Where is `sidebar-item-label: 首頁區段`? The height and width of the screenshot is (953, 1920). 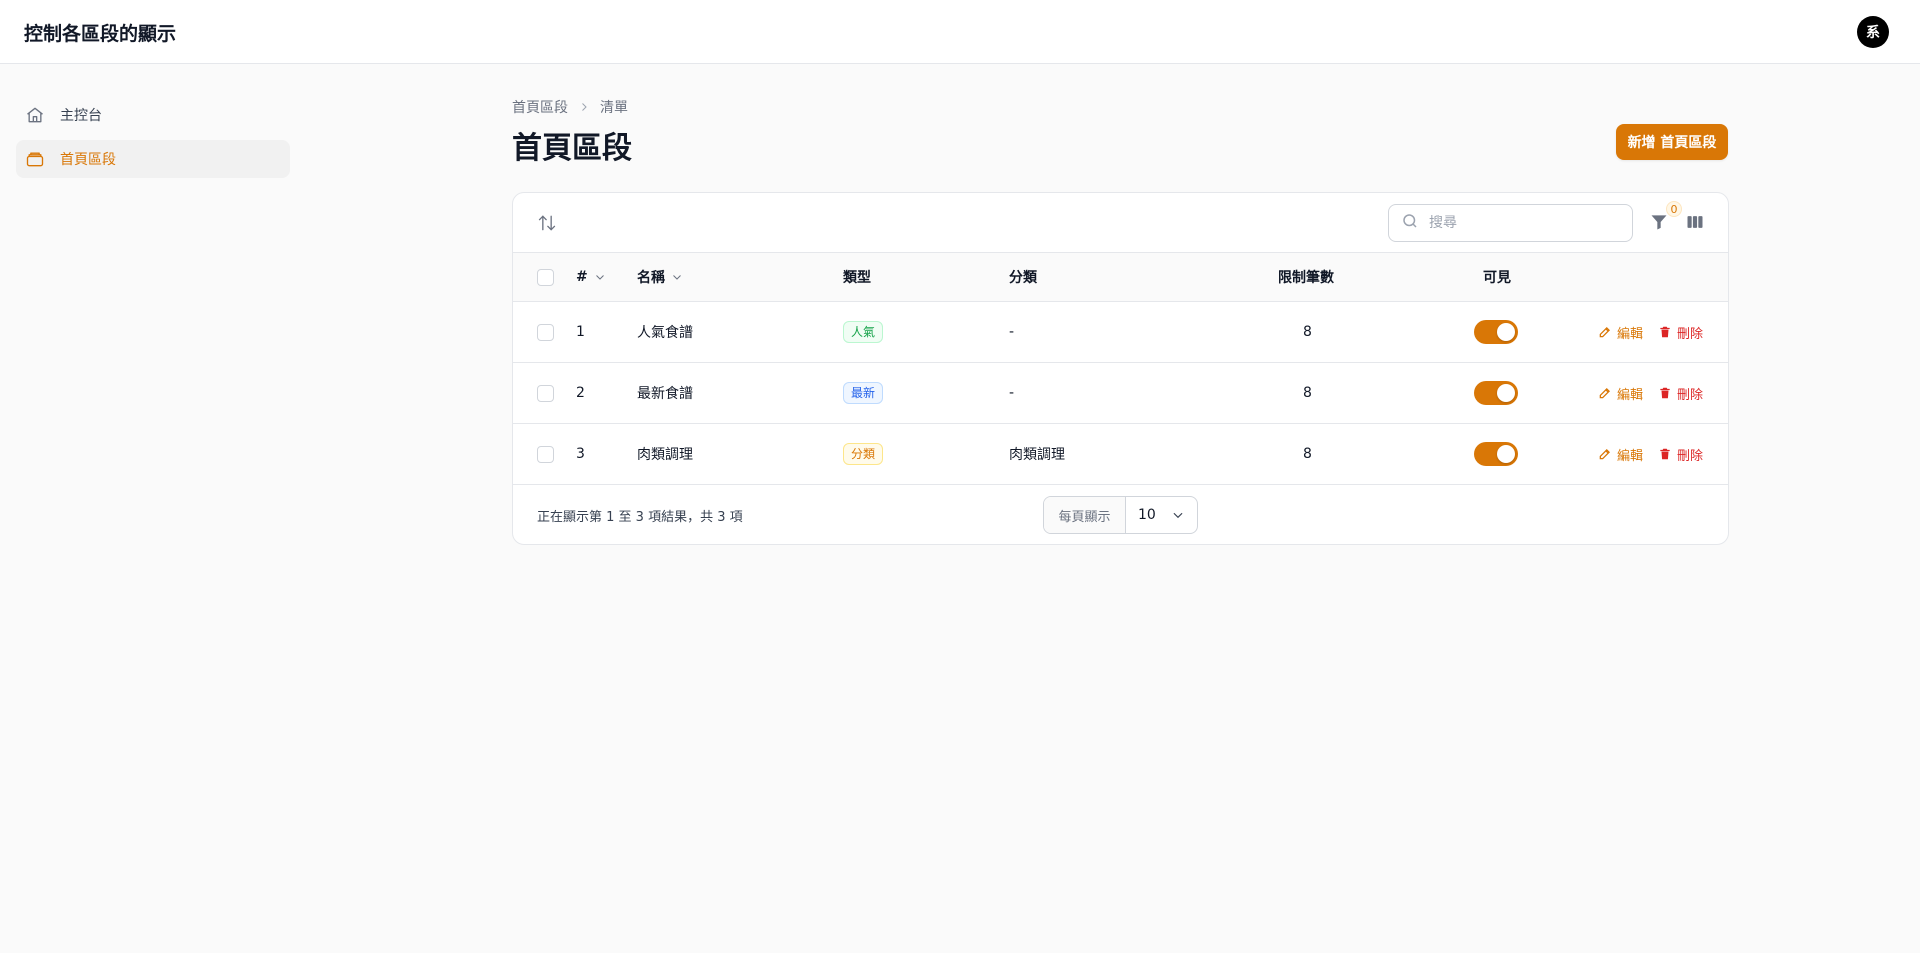 sidebar-item-label: 首頁區段 is located at coordinates (88, 160).